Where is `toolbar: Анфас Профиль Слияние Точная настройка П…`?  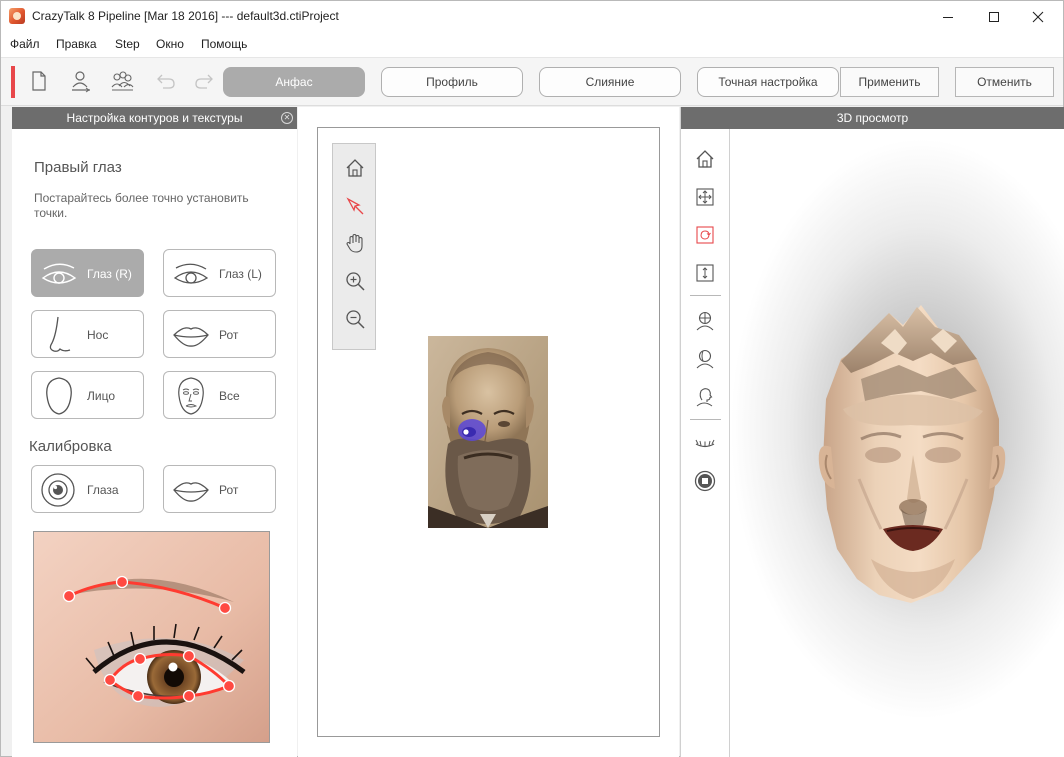 toolbar: Анфас Профиль Слияние Точная настройка П… is located at coordinates (532, 82).